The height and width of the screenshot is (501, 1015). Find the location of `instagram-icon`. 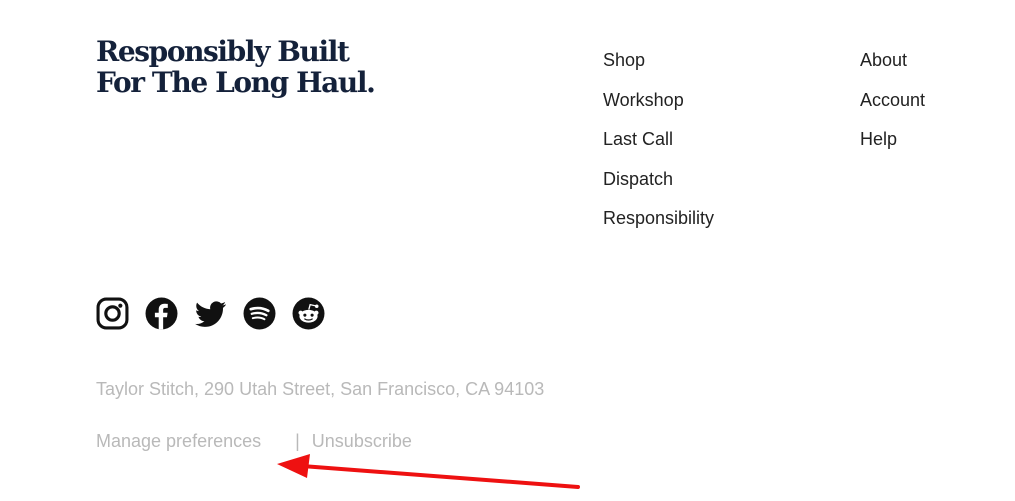

instagram-icon is located at coordinates (112, 313).